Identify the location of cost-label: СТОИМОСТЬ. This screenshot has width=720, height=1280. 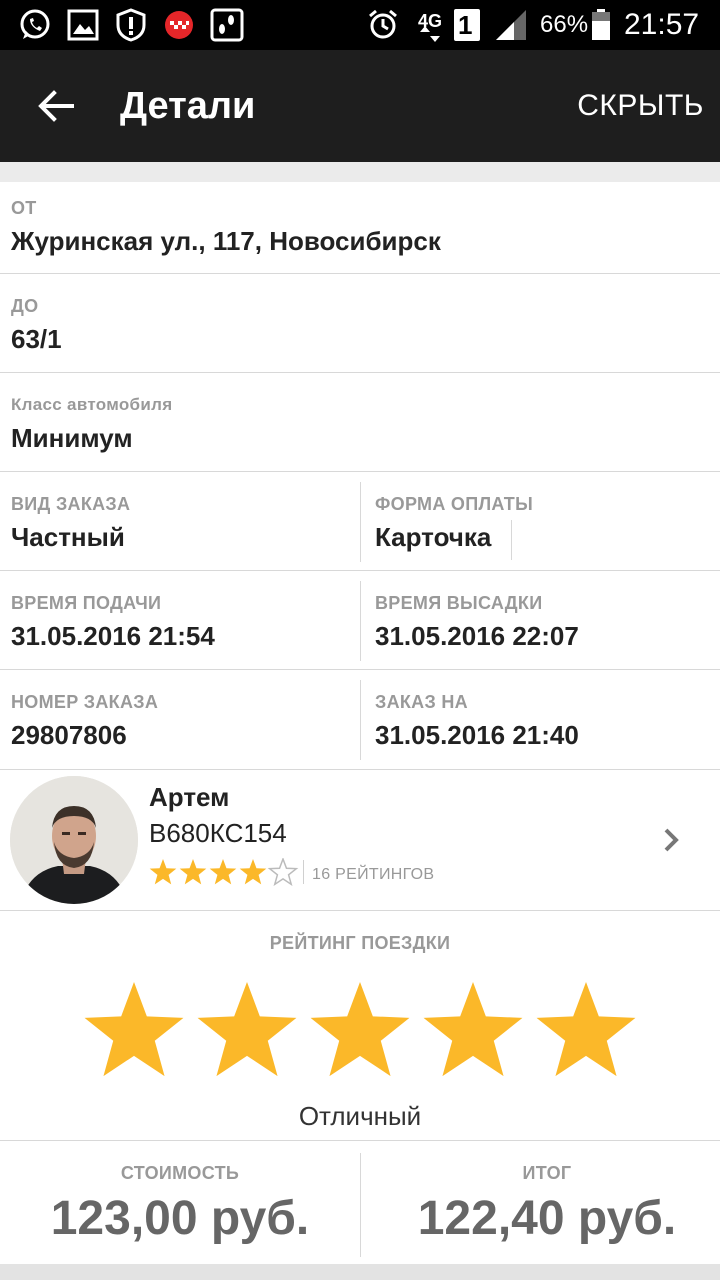
(180, 1173).